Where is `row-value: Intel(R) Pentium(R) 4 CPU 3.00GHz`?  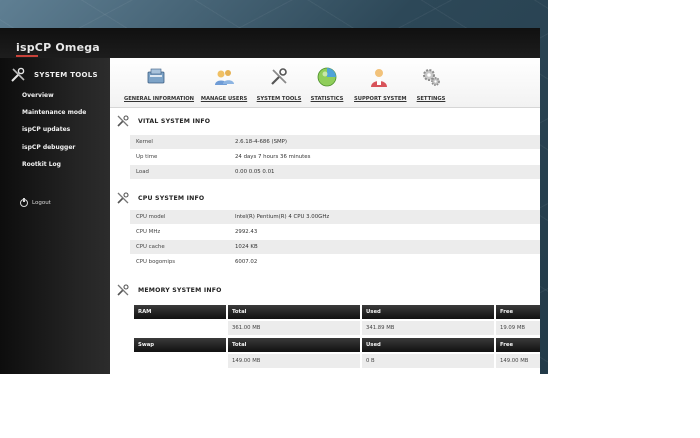
row-value: Intel(R) Pentium(R) 4 CPU 3.00GHz is located at coordinates (282, 217).